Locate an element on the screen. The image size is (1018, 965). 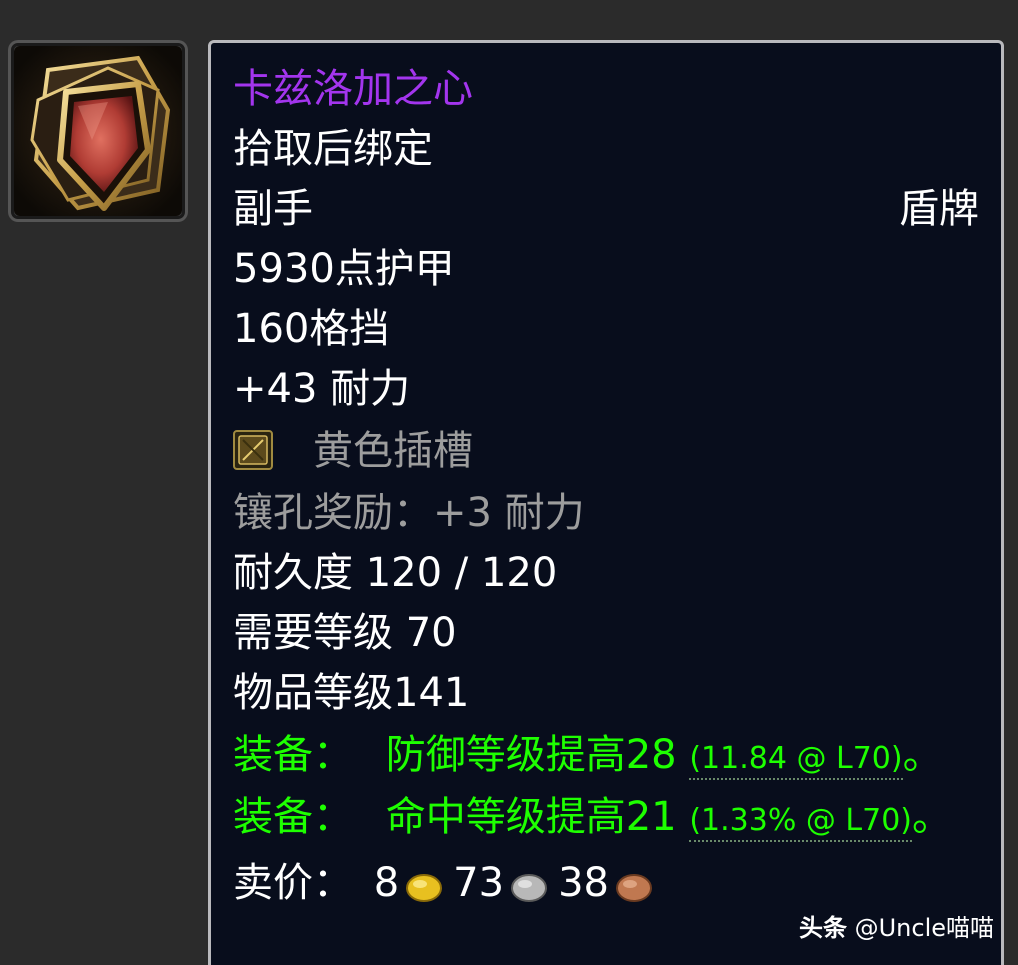
block-text: 160格挡 is located at coordinates (311, 329).